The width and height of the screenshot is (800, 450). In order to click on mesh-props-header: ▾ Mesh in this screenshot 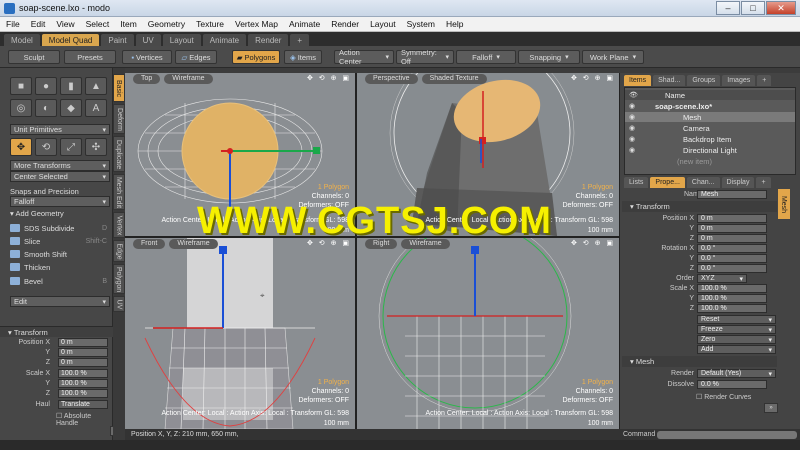, I will do `click(699, 361)`.